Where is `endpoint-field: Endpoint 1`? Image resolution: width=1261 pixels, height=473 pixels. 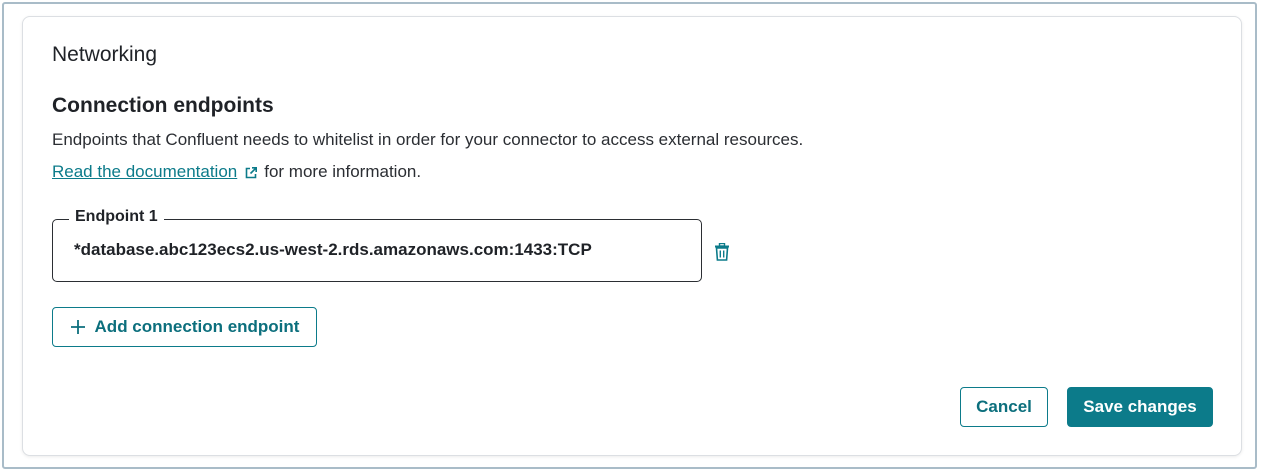
endpoint-field: Endpoint 1 is located at coordinates (377, 245).